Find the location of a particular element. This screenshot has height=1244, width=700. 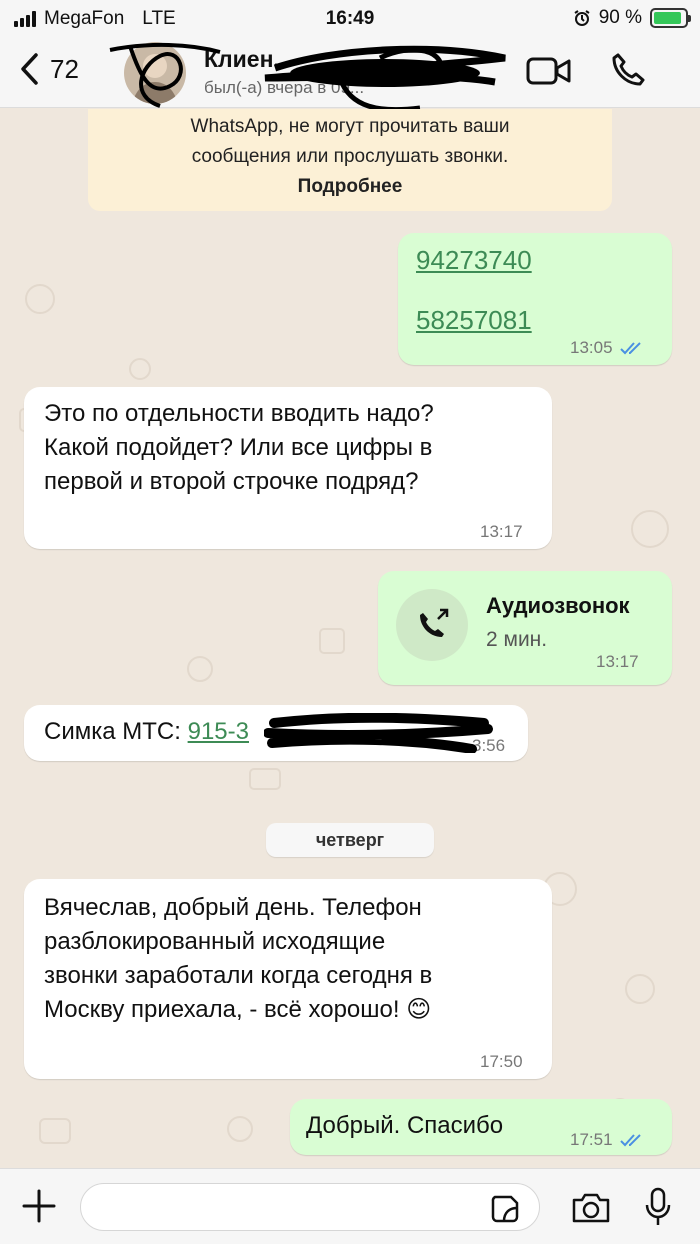

call-bubble-outgoing: Аудиозвонок 2 мин. 13:17 is located at coordinates (525, 628).